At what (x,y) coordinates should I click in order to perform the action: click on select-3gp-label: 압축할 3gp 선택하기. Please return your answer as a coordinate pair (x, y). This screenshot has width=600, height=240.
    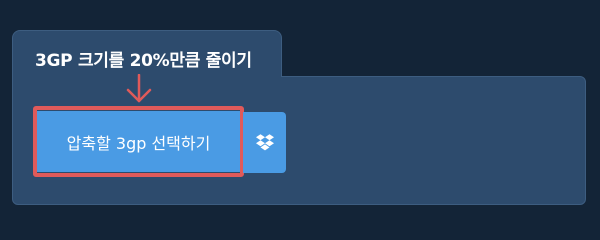
    Looking at the image, I should click on (138, 143).